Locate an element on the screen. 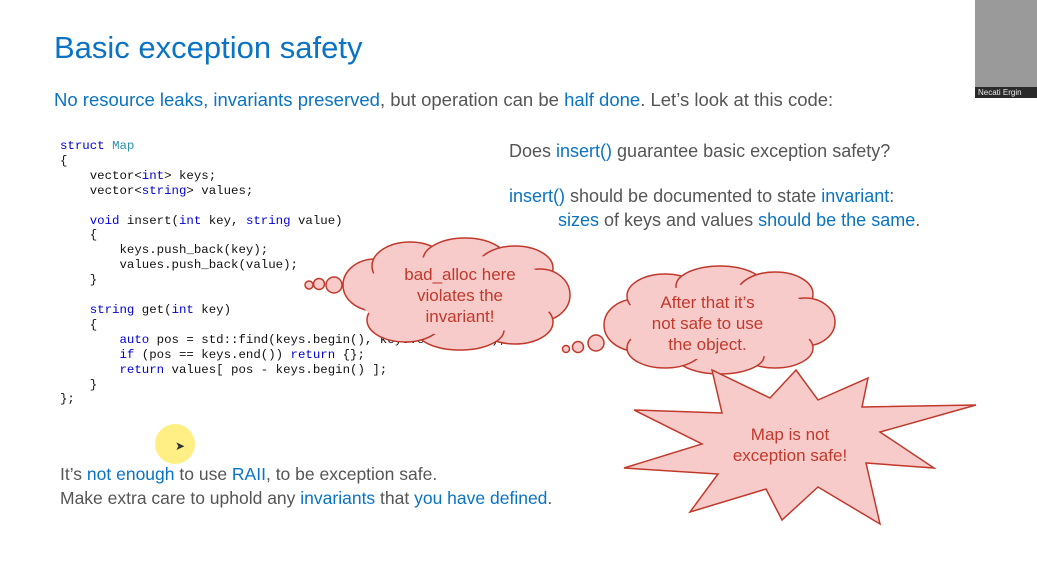  bottom-part: you have defined is located at coordinates (481, 498).